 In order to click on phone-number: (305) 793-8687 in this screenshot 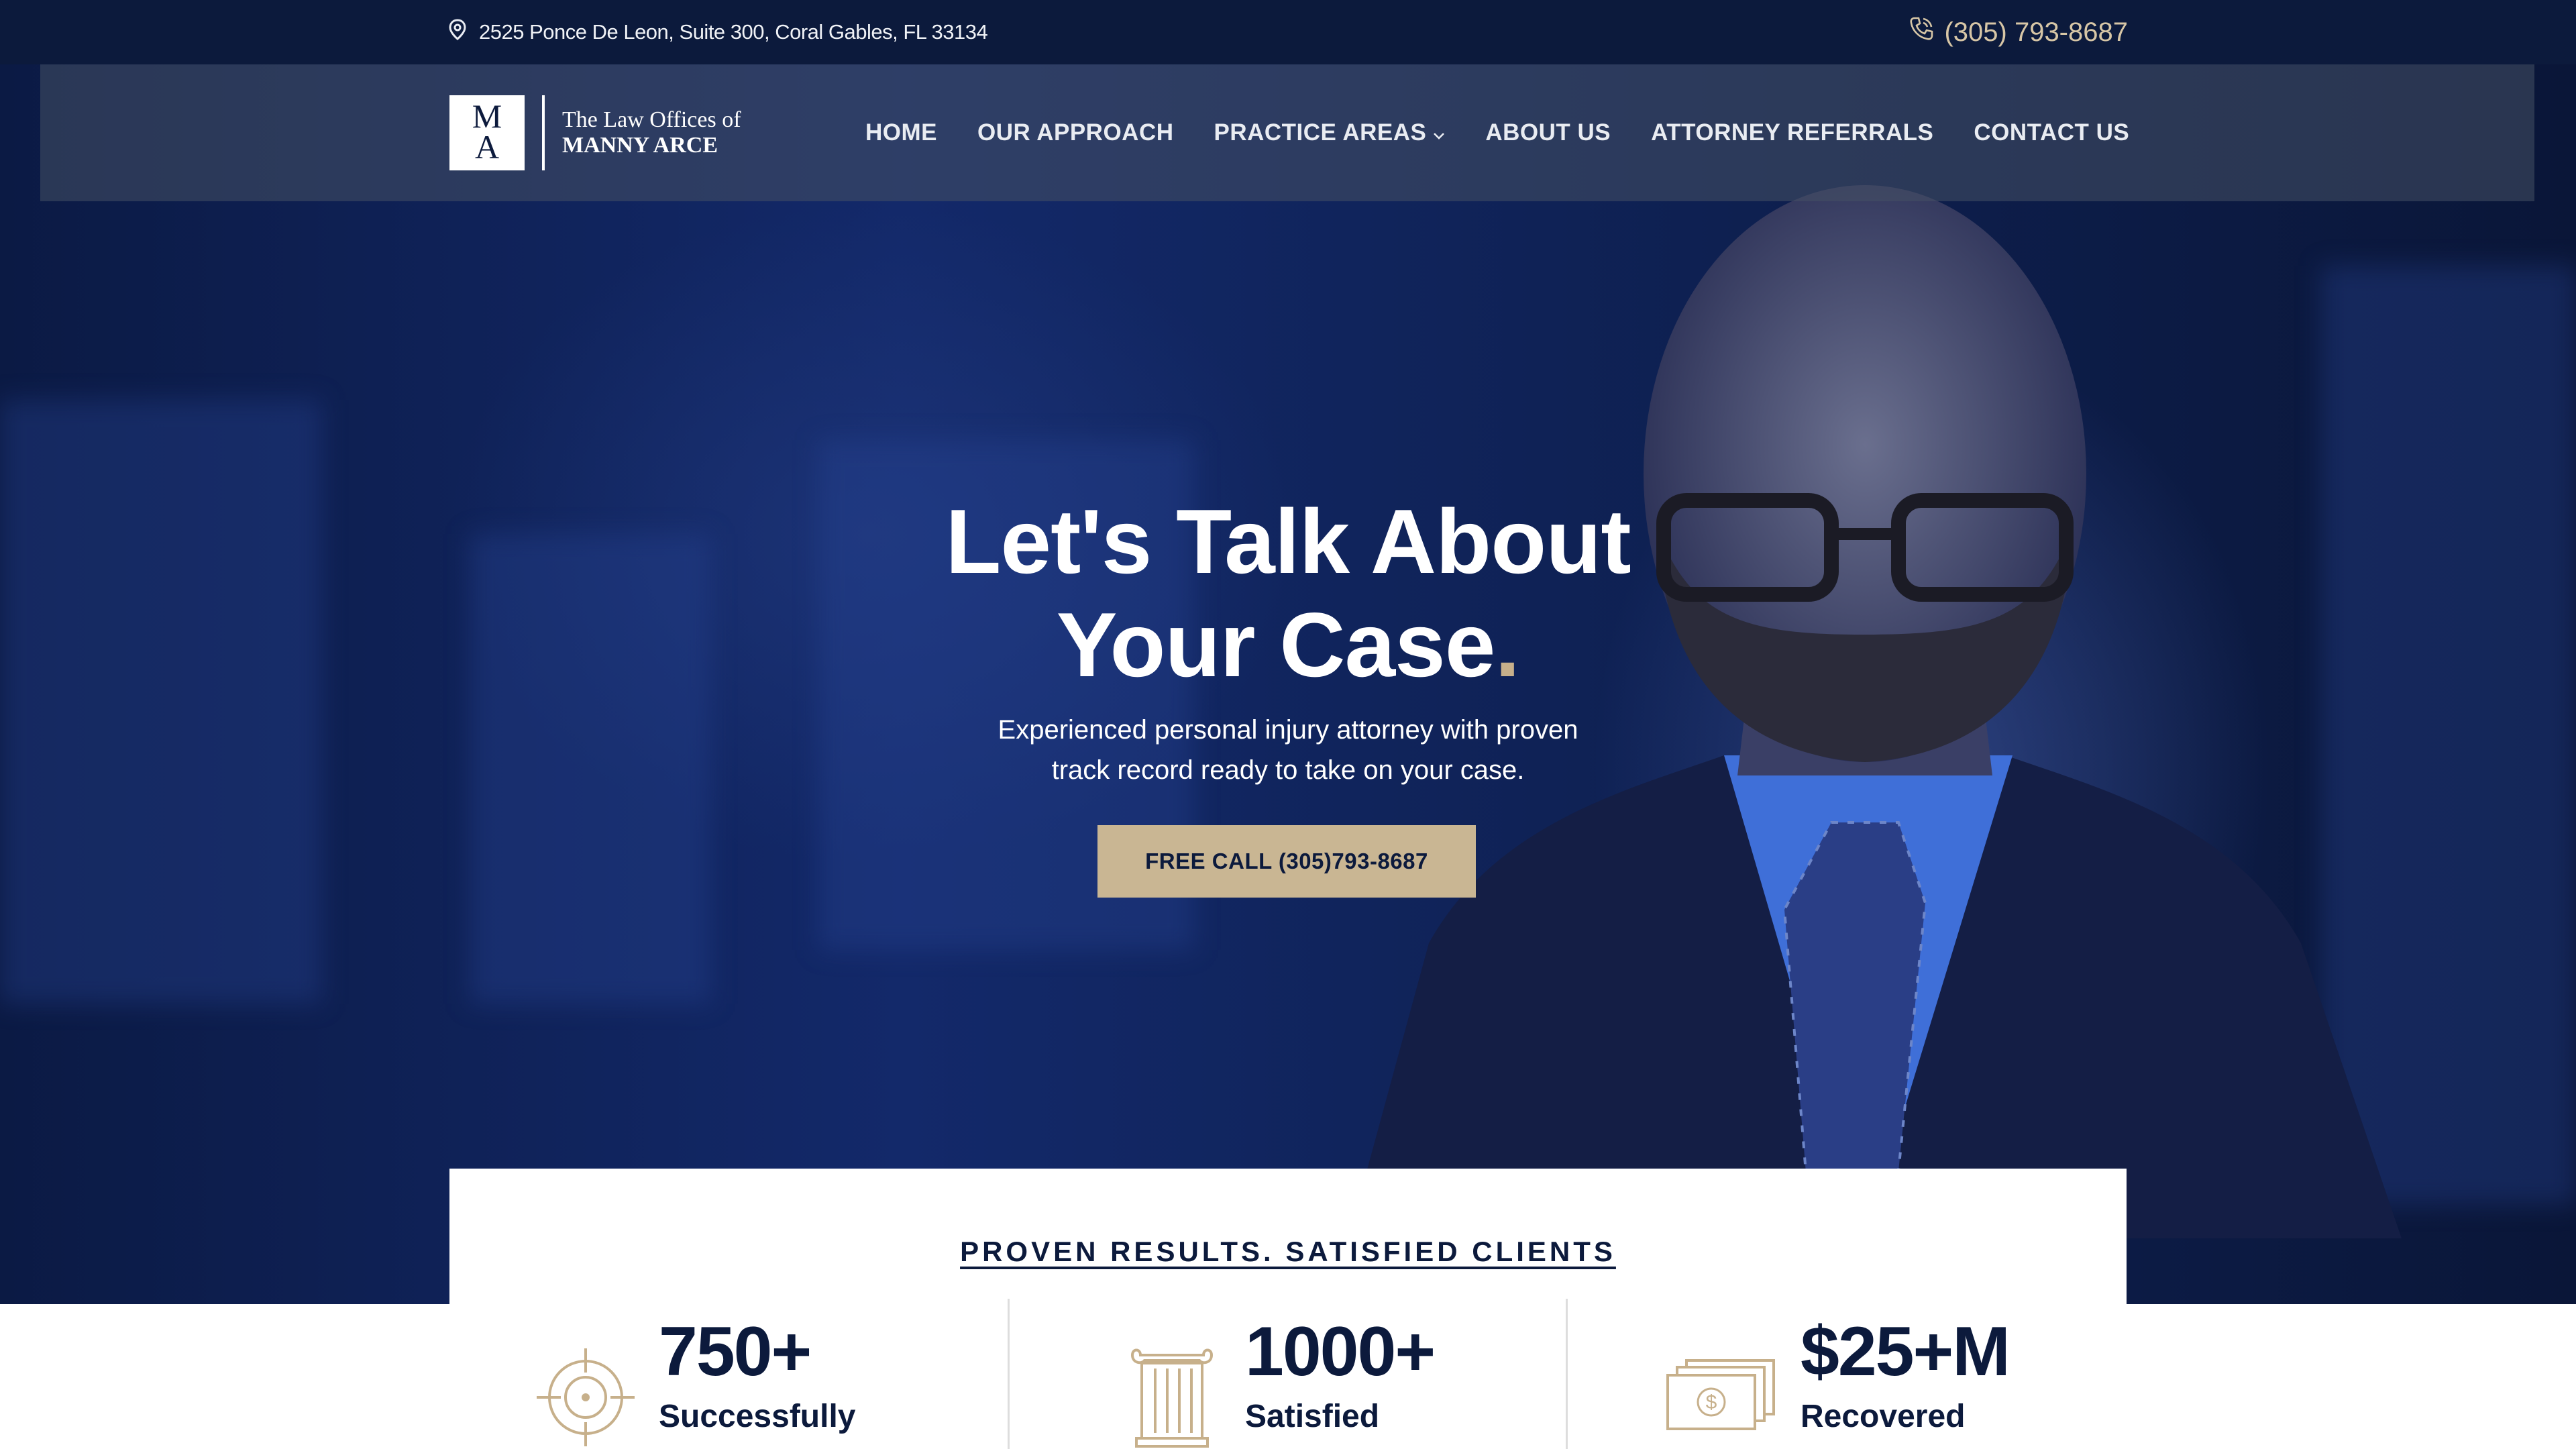, I will do `click(2036, 32)`.